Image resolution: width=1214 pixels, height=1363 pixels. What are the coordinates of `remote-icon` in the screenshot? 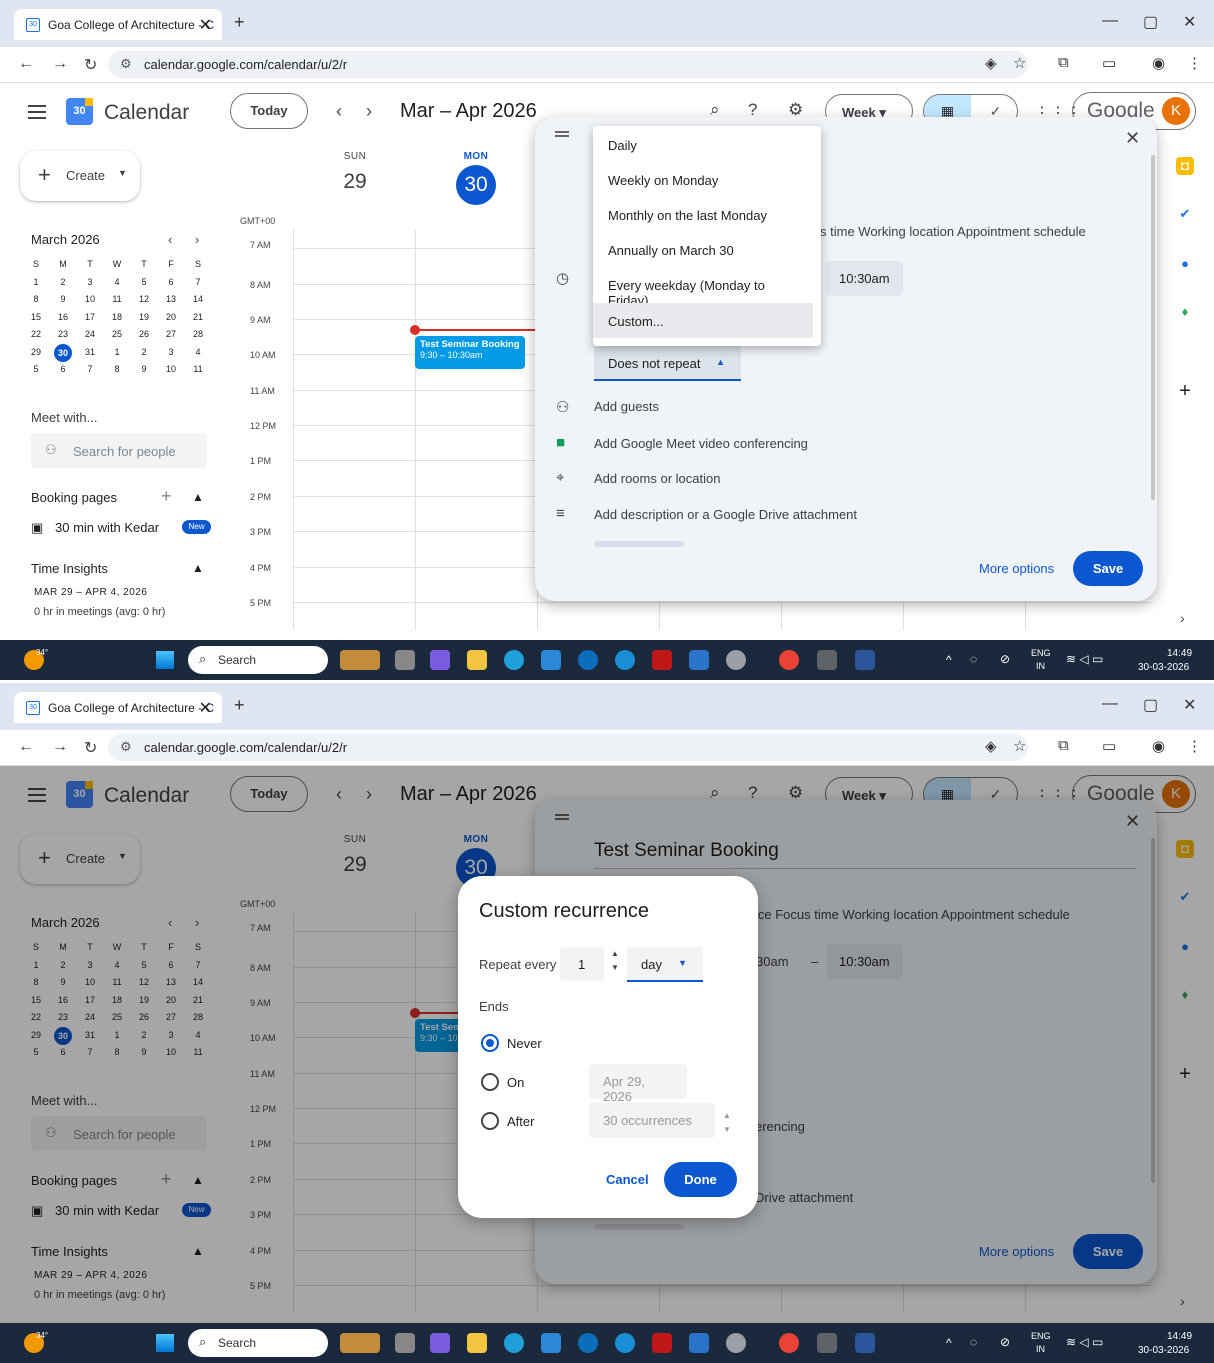 It's located at (699, 1343).